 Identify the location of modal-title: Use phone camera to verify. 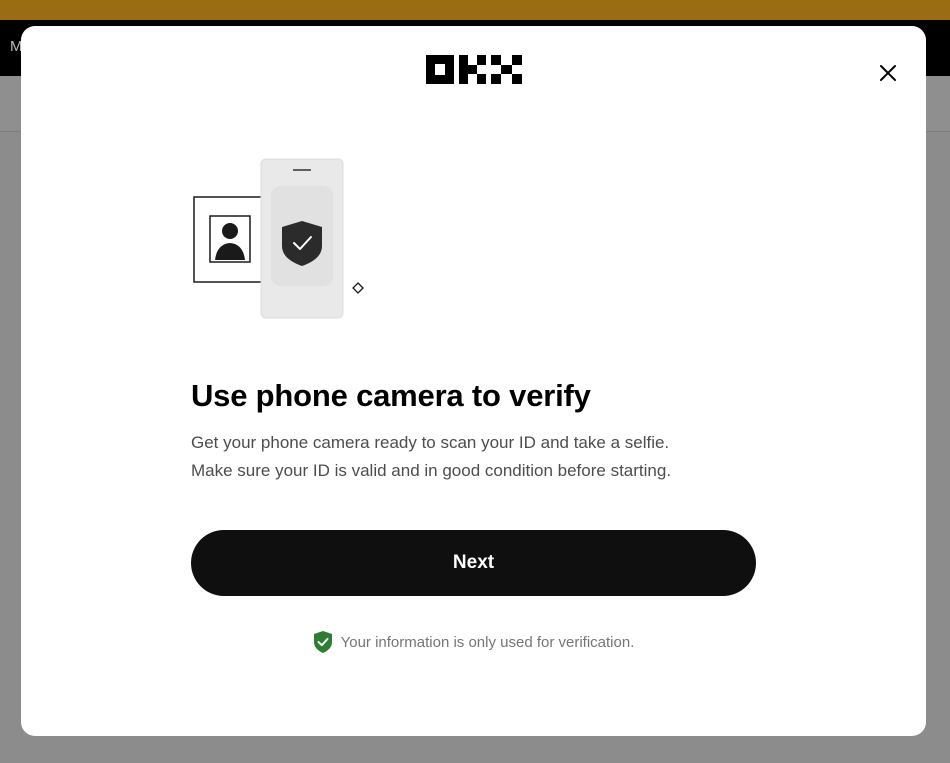
(391, 395).